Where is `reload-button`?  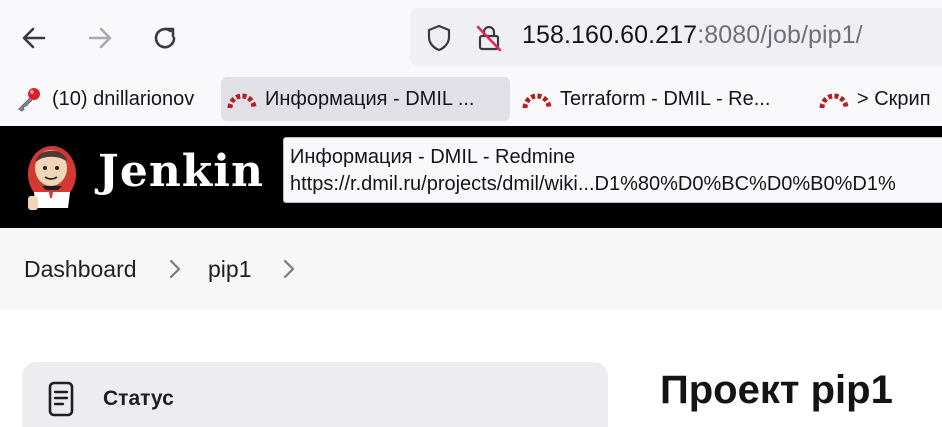 reload-button is located at coordinates (165, 38).